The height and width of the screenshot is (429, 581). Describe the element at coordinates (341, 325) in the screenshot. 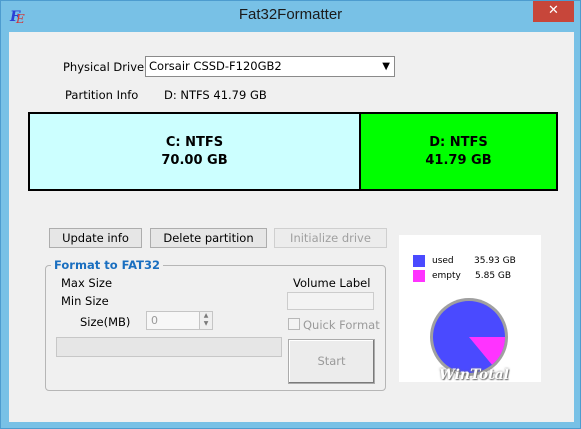

I see `quick-format-label: Quick Format` at that location.